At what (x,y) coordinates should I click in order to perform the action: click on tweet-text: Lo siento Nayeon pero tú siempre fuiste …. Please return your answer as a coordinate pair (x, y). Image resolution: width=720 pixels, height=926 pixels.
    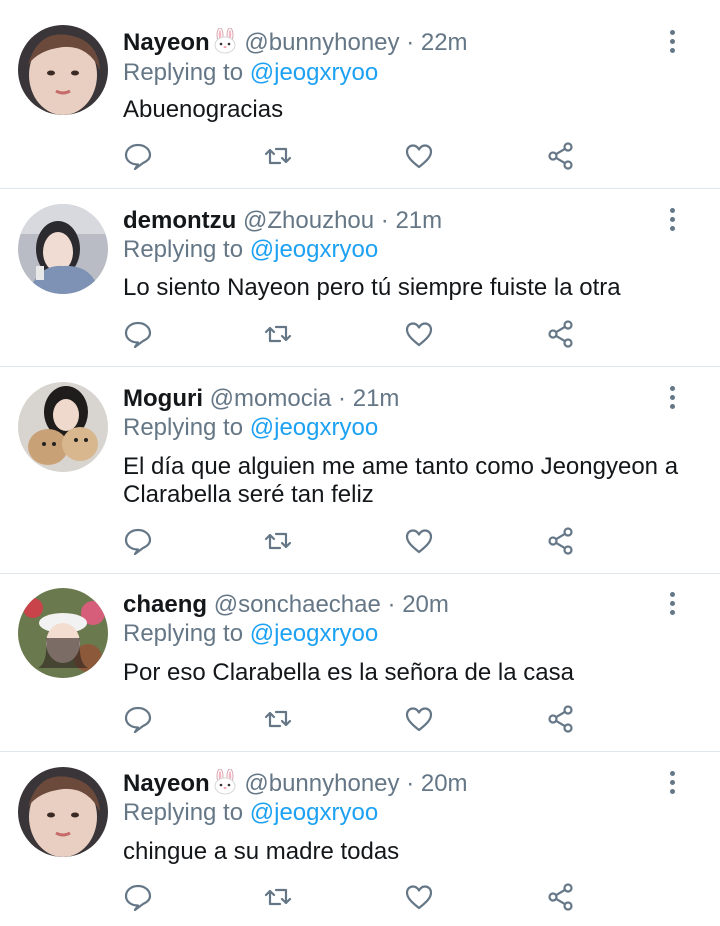
    Looking at the image, I should click on (372, 287).